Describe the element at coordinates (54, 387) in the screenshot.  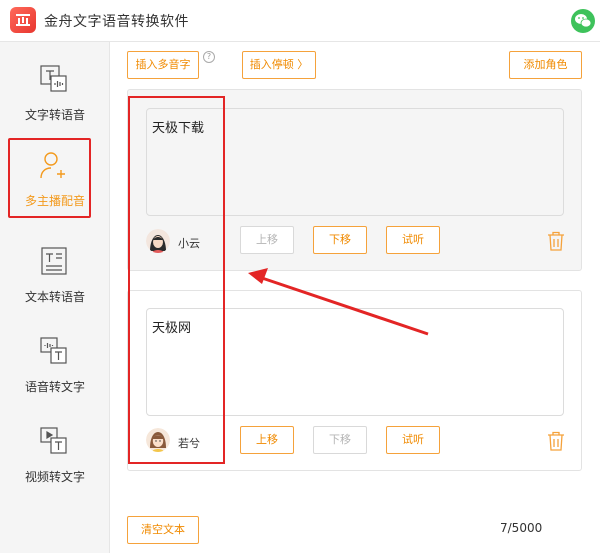
I see `sidebar-item-label: 语音转文字` at that location.